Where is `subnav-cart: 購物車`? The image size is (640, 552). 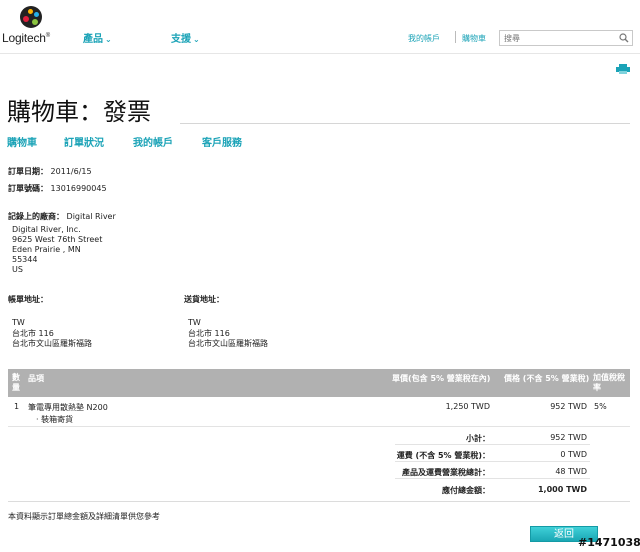
subnav-cart: 購物車 is located at coordinates (22, 141).